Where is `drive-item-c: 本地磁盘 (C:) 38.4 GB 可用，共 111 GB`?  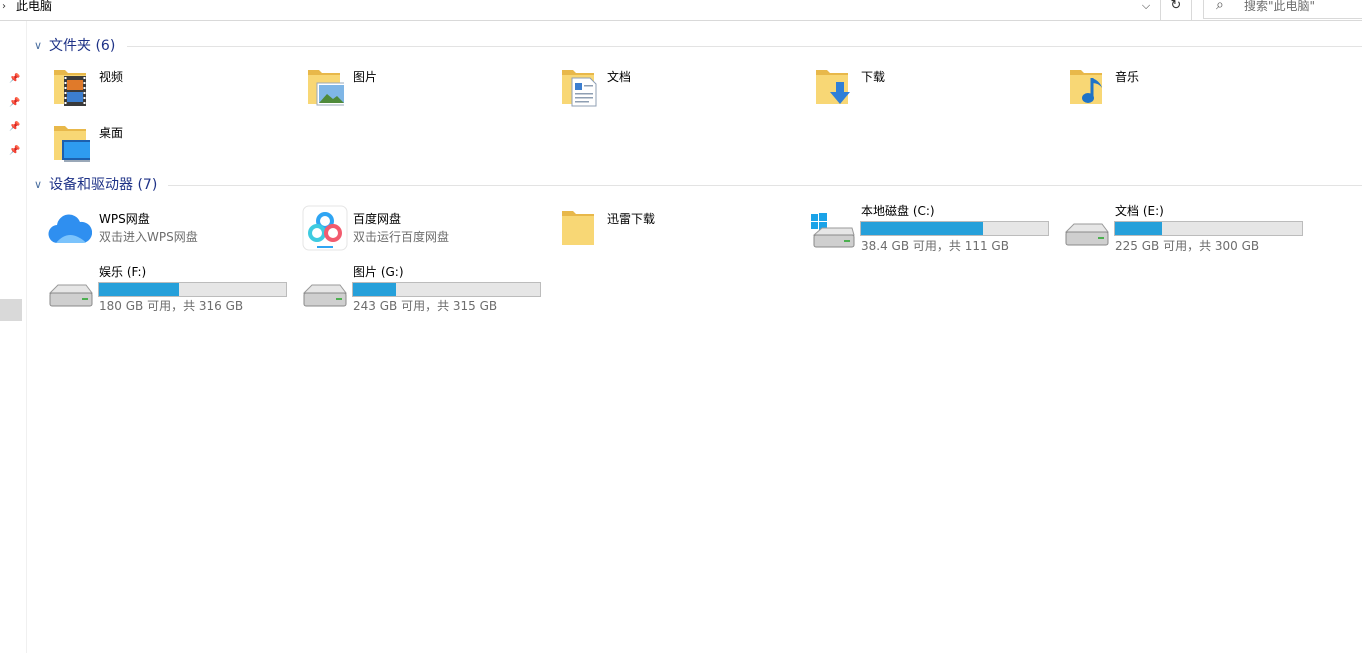
drive-item-c: 本地磁盘 (C:) 38.4 GB 可用，共 111 GB is located at coordinates (933, 229).